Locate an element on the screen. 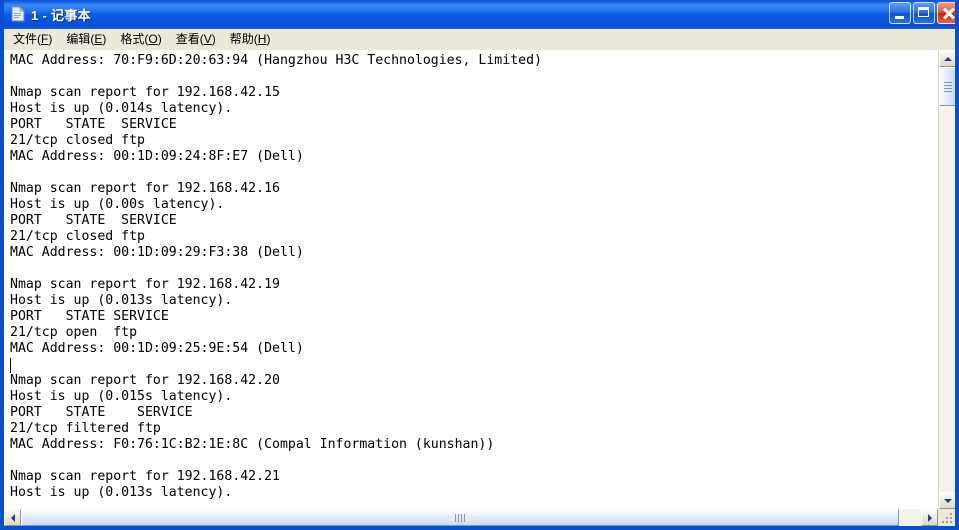 The height and width of the screenshot is (530, 959). vertical-scroll-thumb is located at coordinates (947, 86).